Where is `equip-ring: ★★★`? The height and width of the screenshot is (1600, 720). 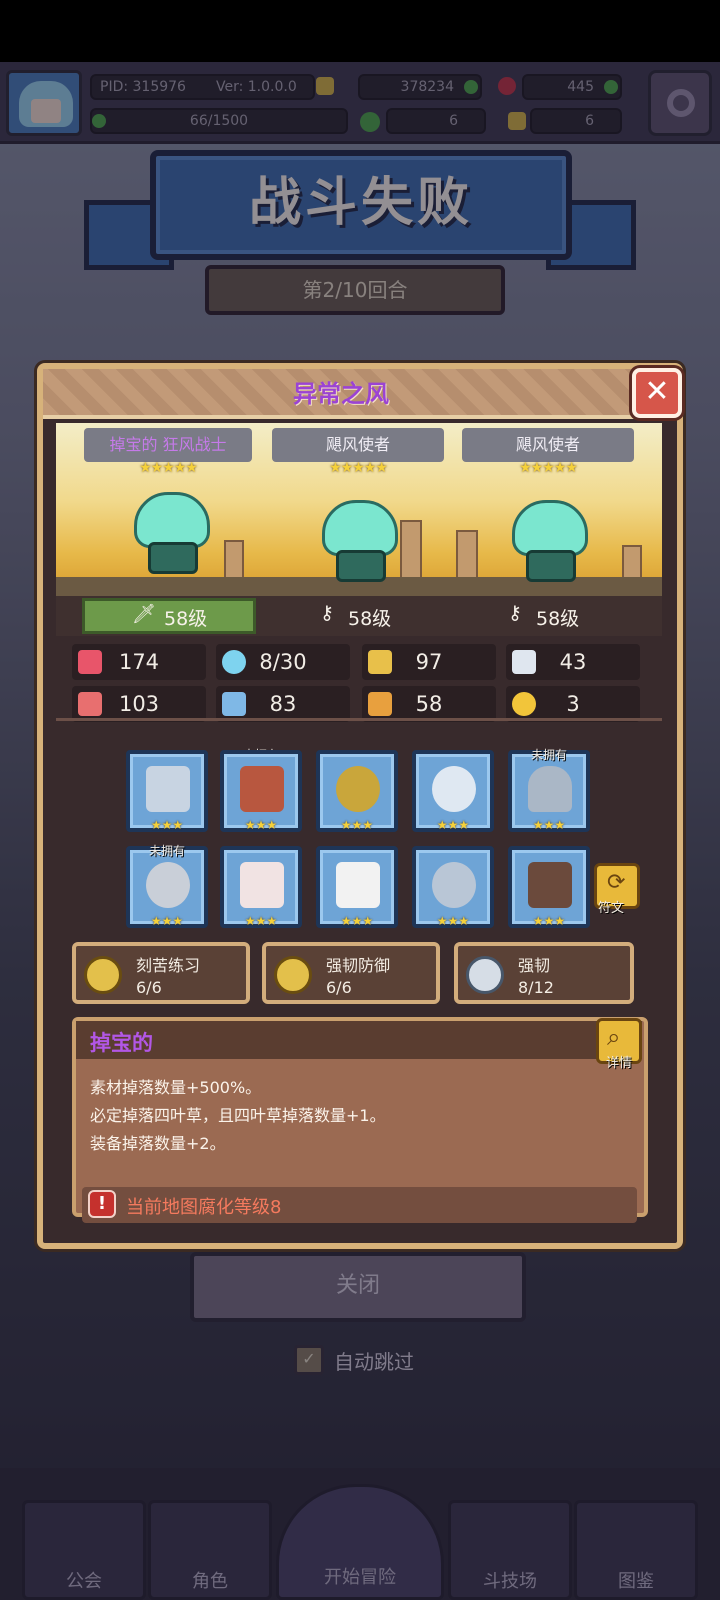 equip-ring: ★★★ is located at coordinates (453, 887).